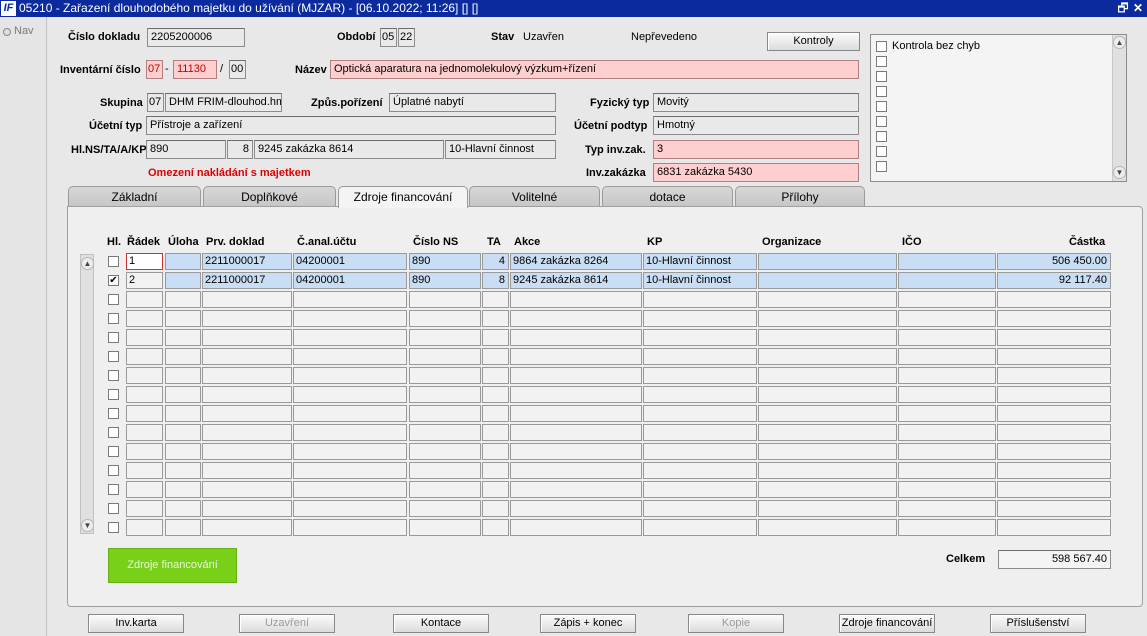 This screenshot has width=1147, height=636. Describe the element at coordinates (667, 196) in the screenshot. I see `tab-dotace: dotace` at that location.